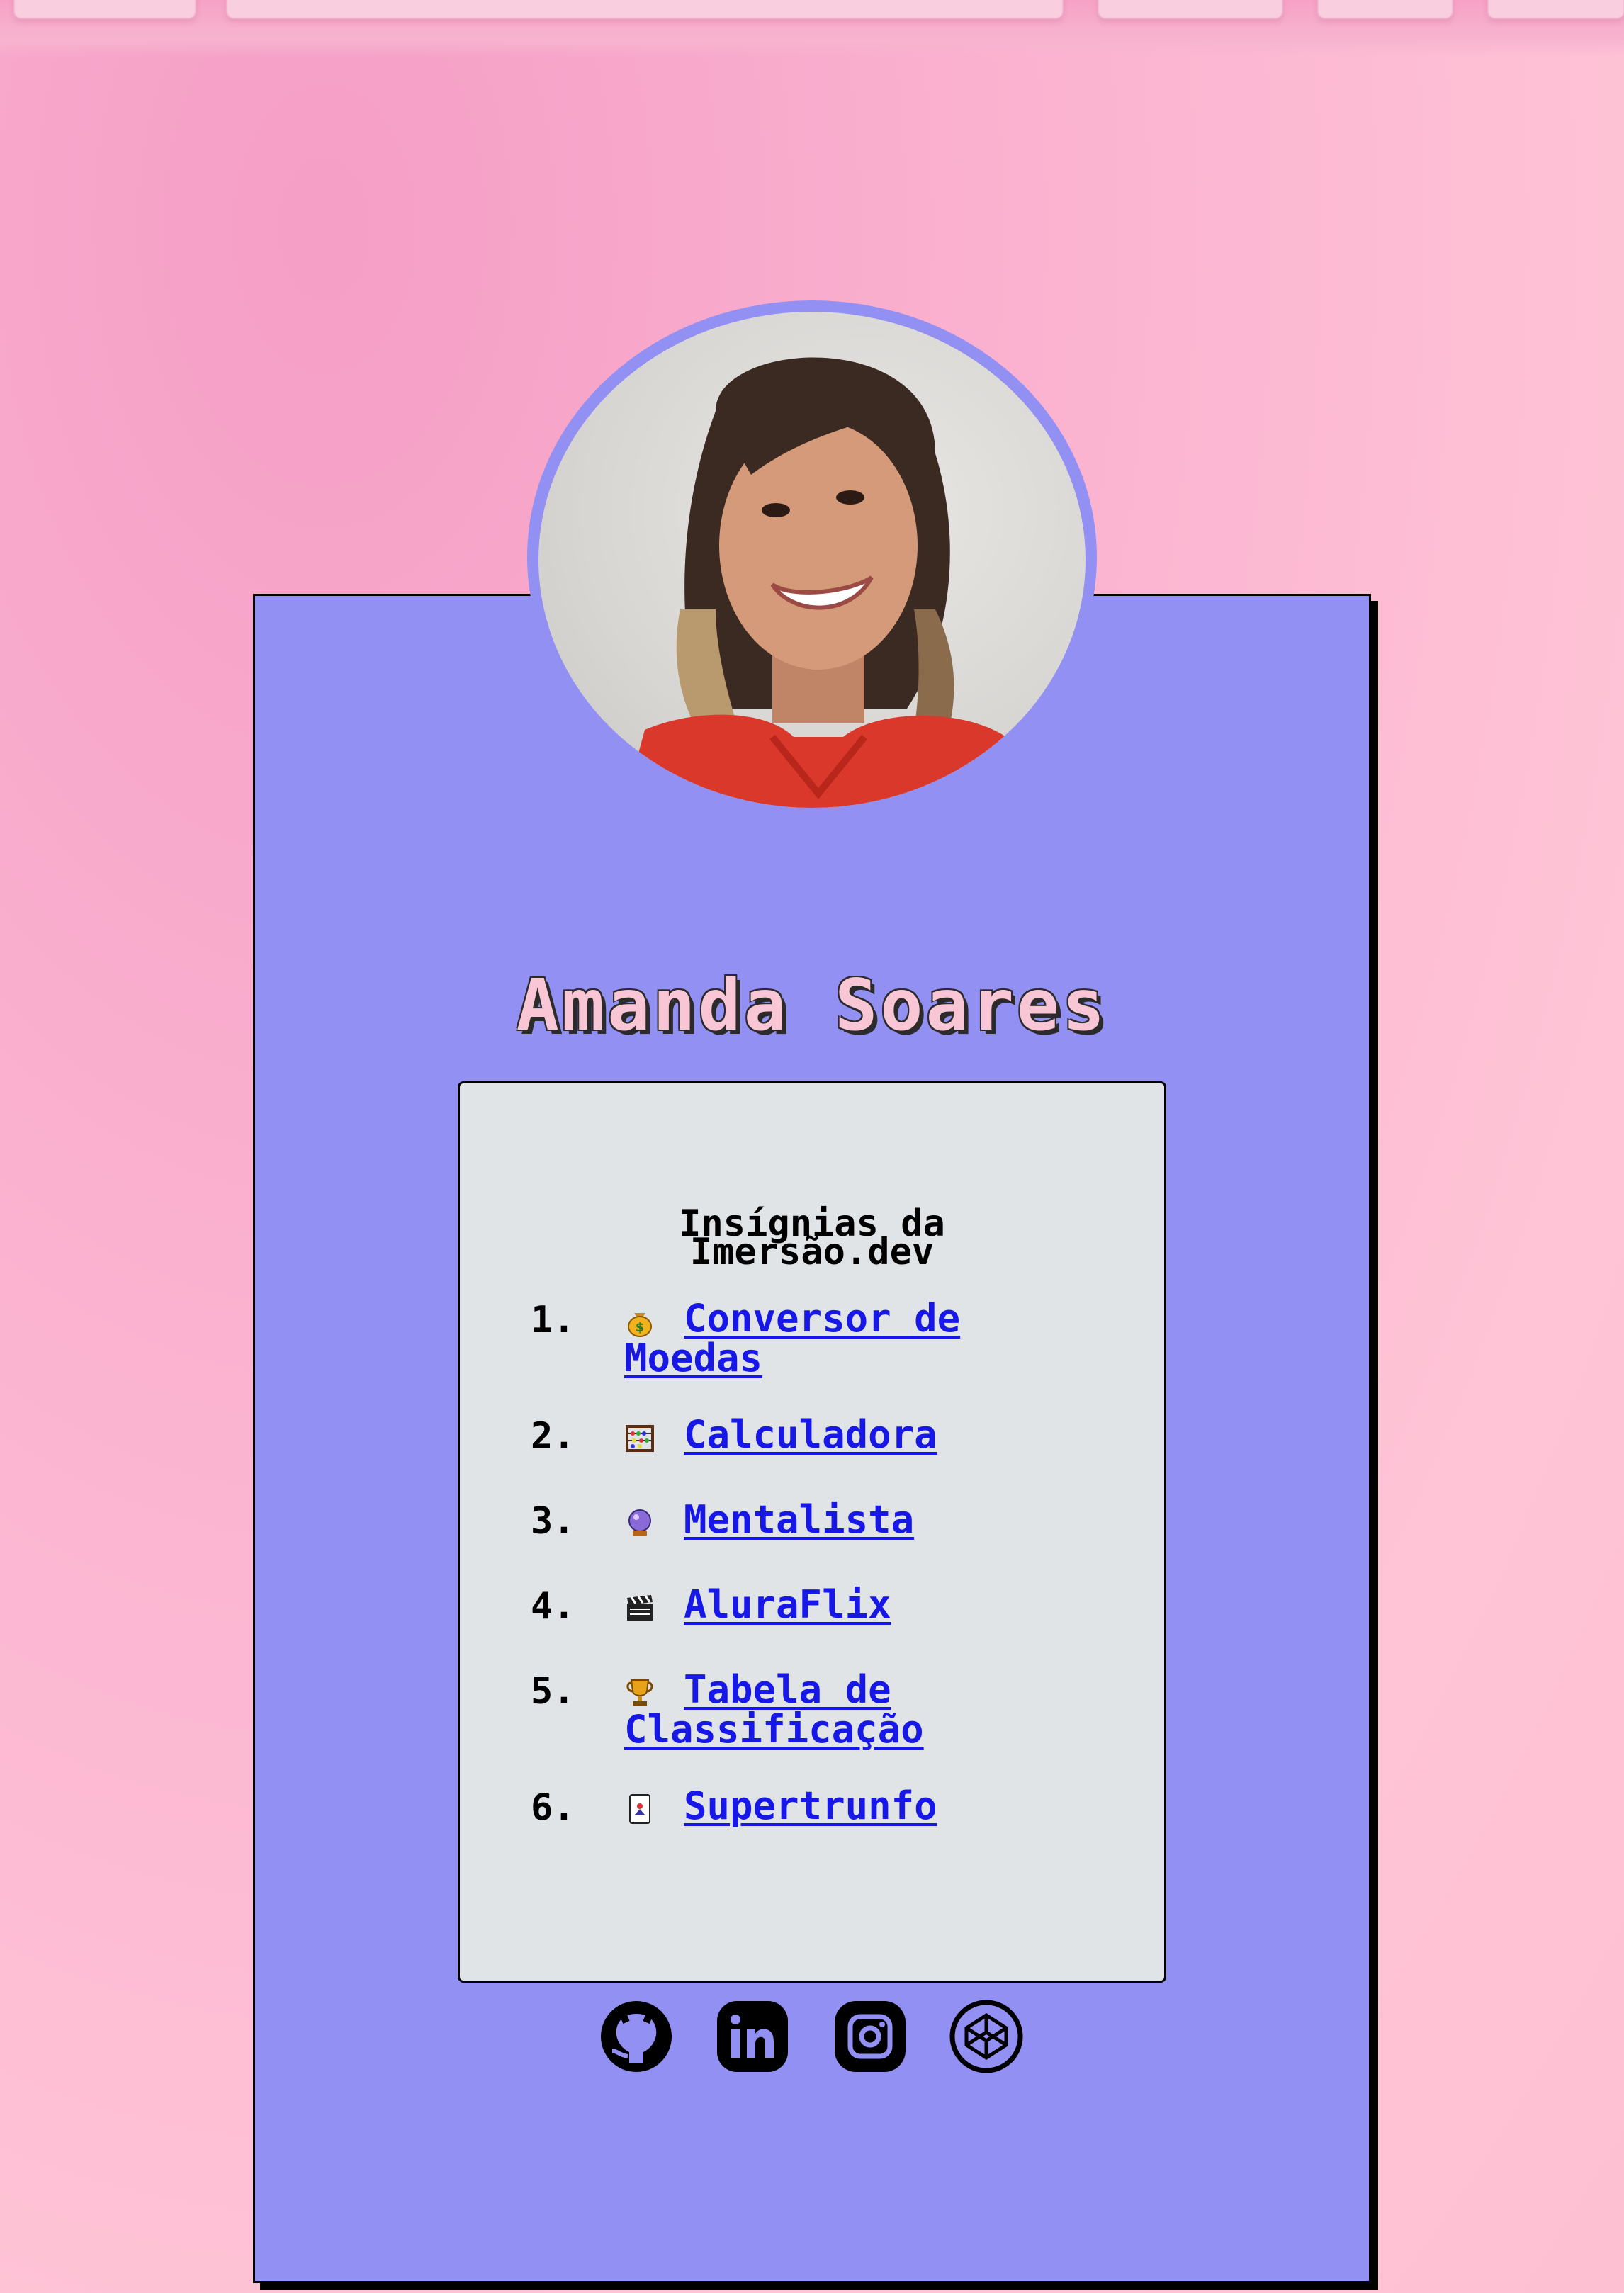 Image resolution: width=1624 pixels, height=2293 pixels. Describe the element at coordinates (553, 1691) in the screenshot. I see `list-number: 5.` at that location.